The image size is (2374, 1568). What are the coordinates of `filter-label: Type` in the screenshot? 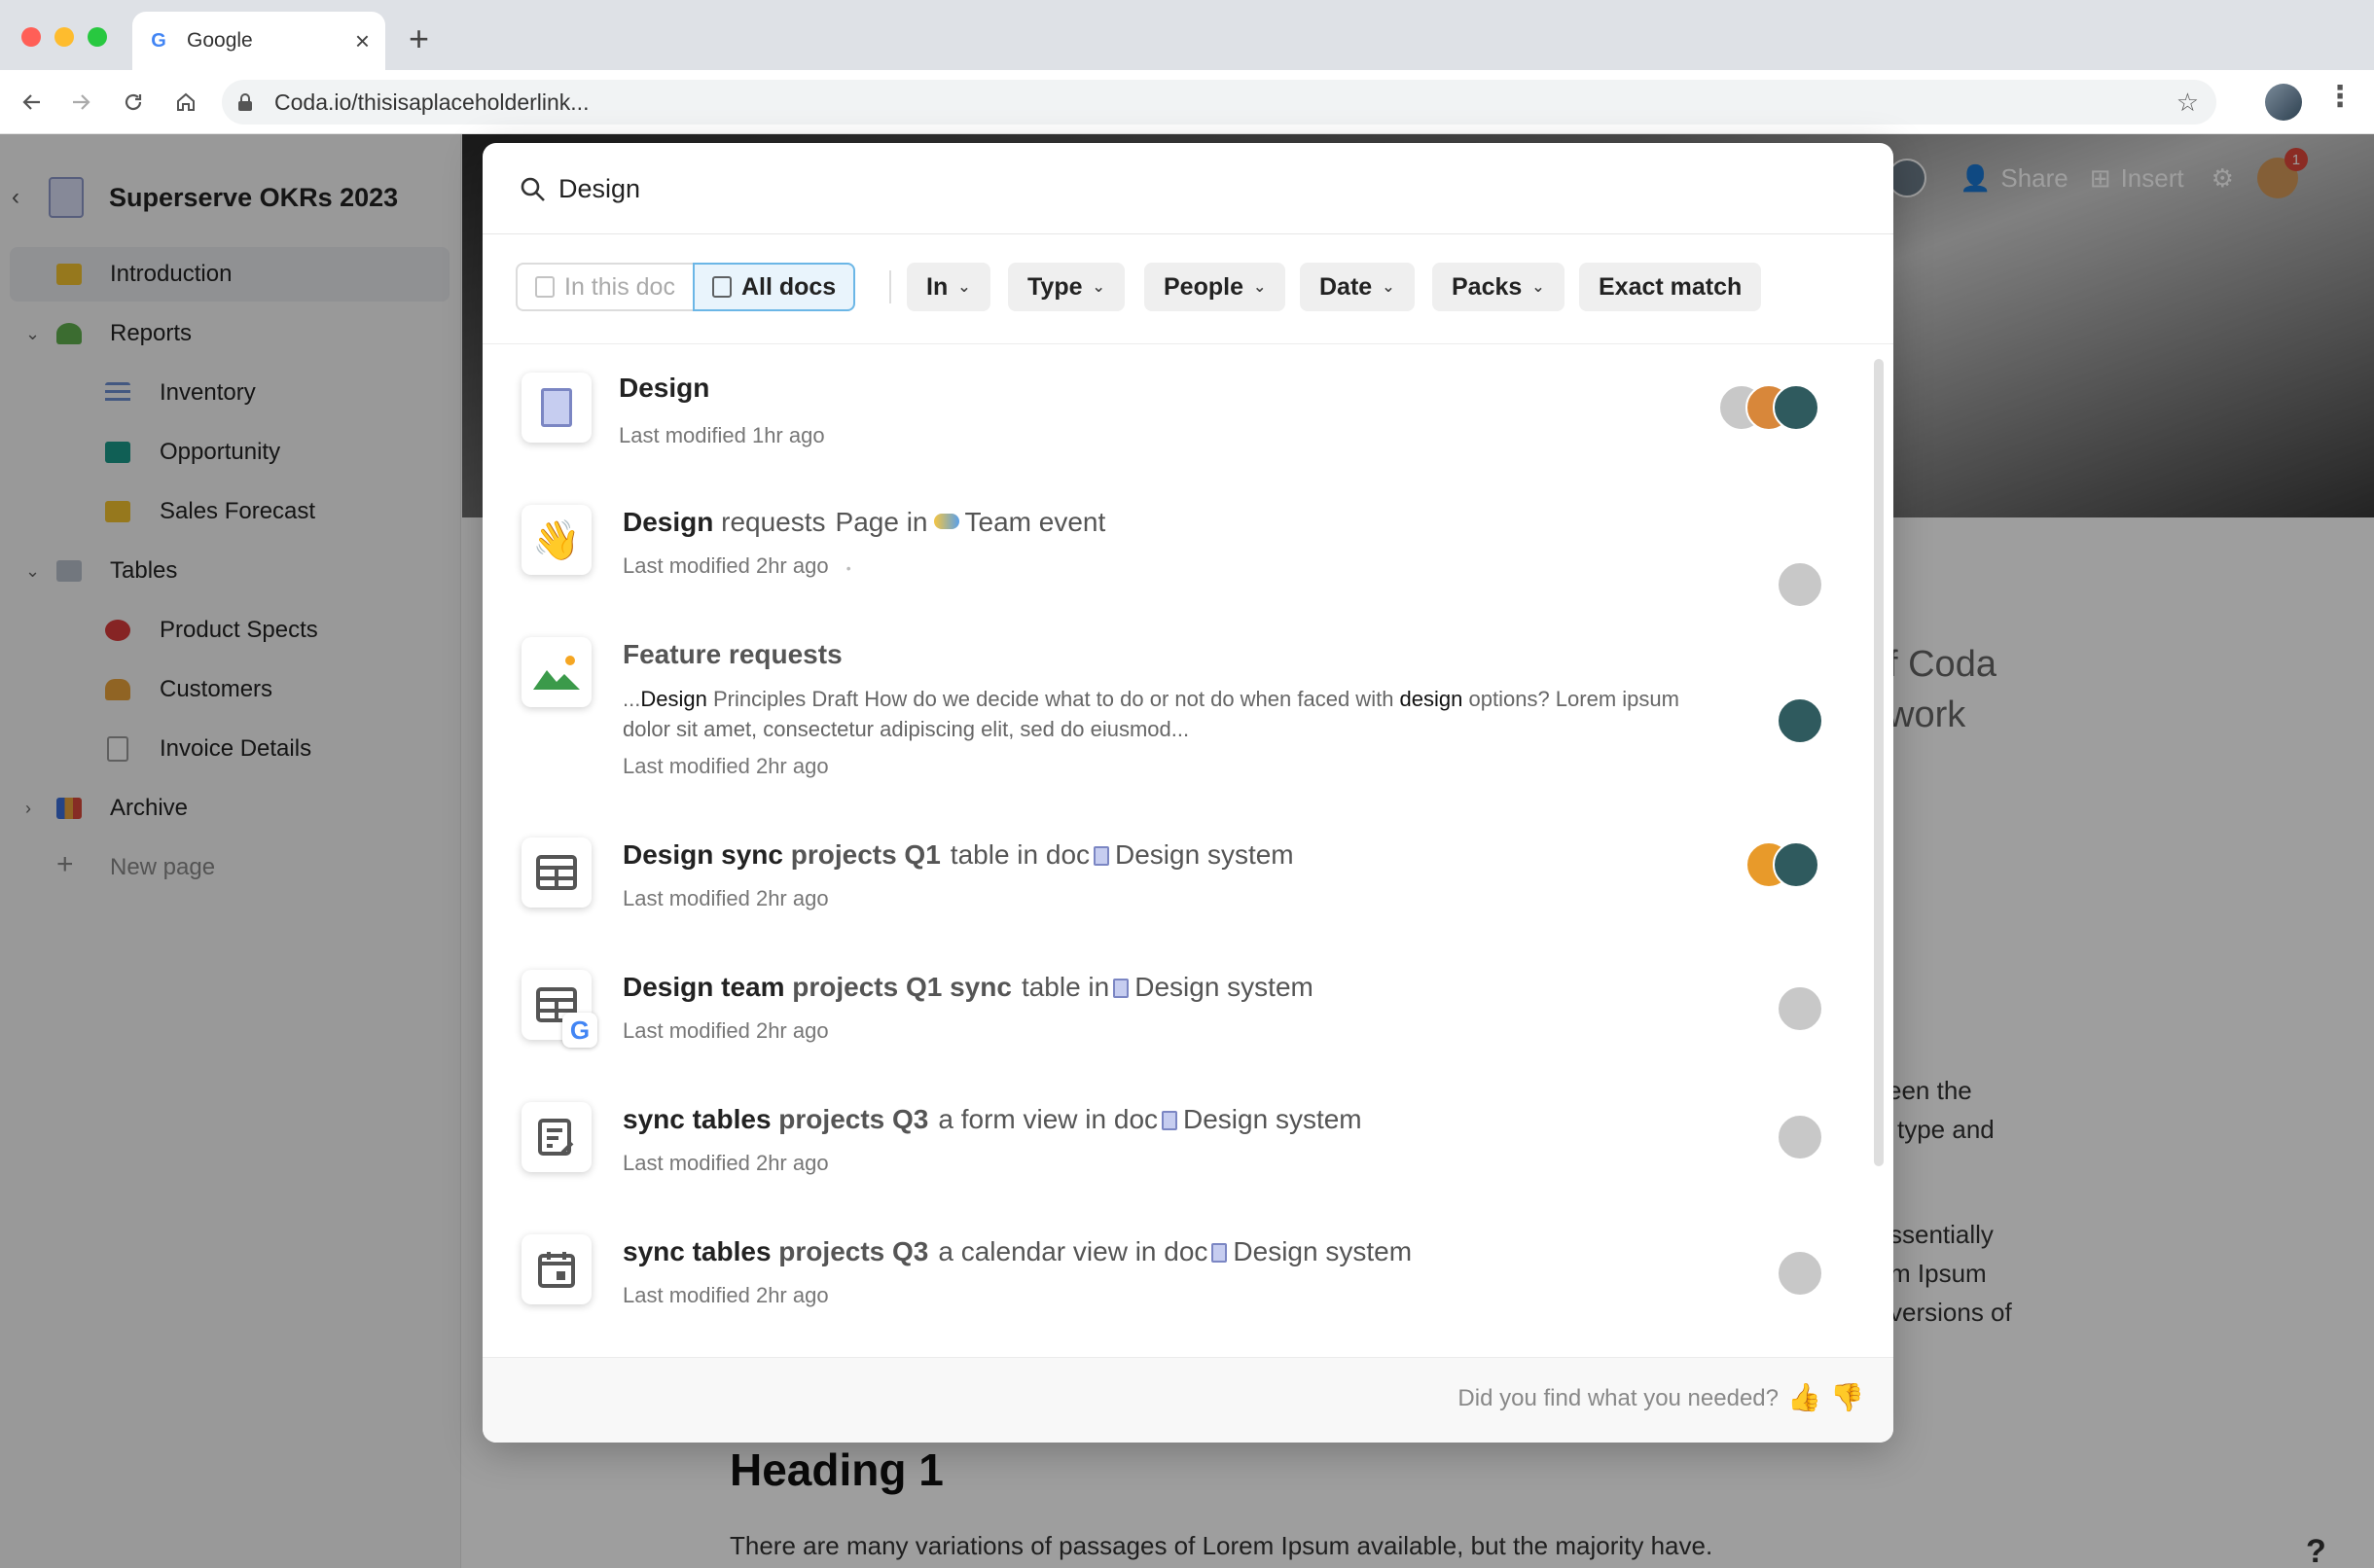 It's located at (1055, 286).